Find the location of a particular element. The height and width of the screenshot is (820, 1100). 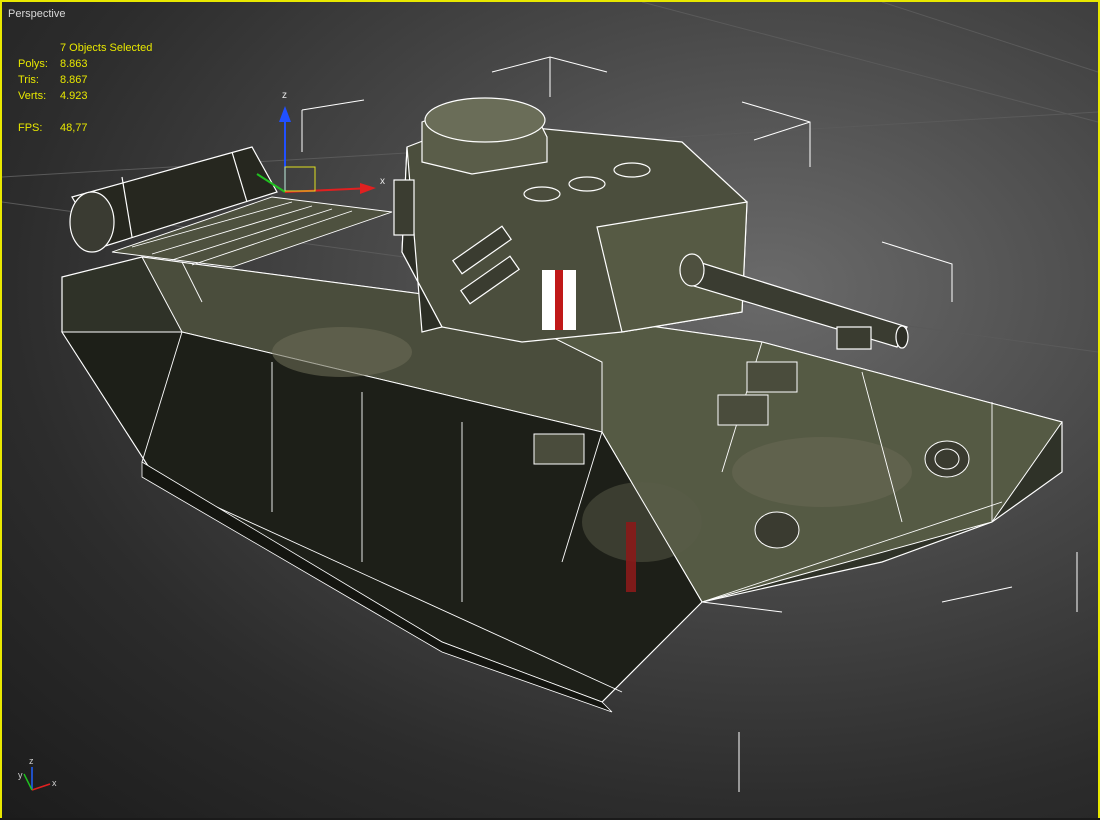

tris-label: Tris: is located at coordinates (28, 80).